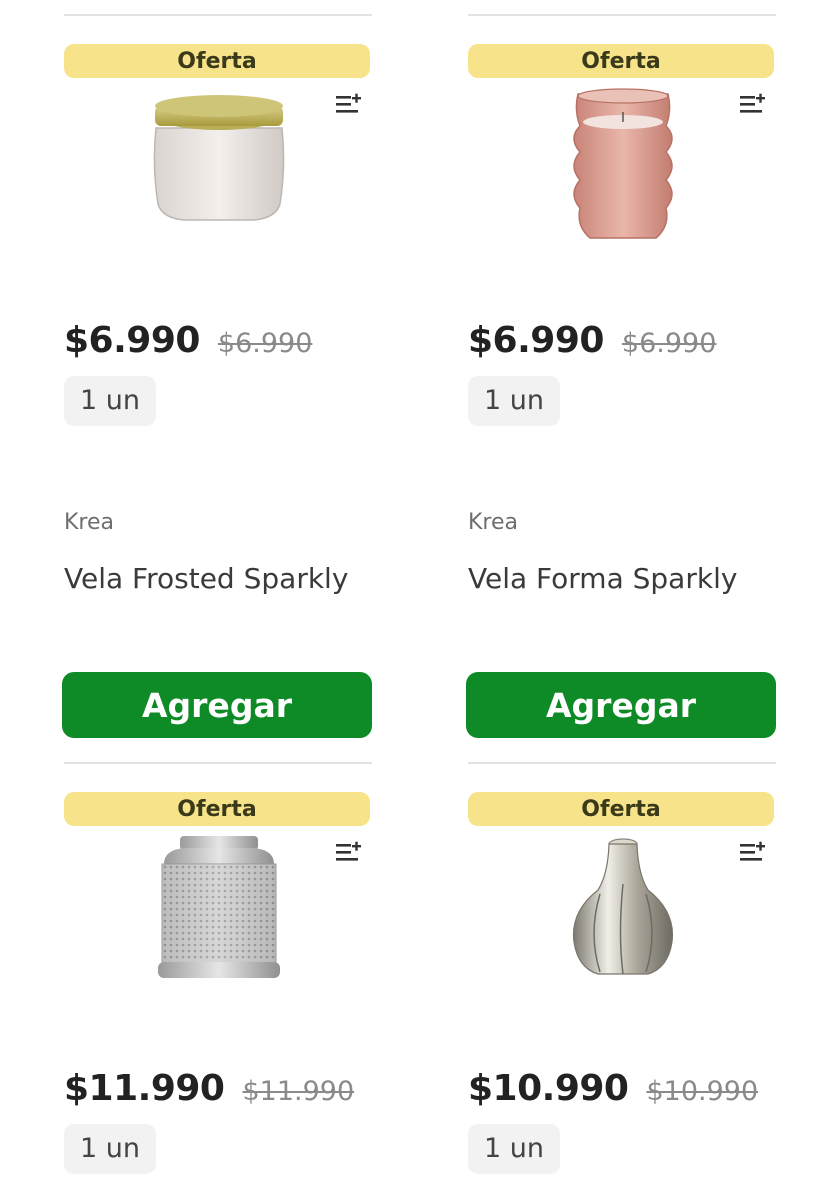 The image size is (838, 1200). I want to click on product-card: Oferta $11.990 $11.990 1 un, so click(218, 968).